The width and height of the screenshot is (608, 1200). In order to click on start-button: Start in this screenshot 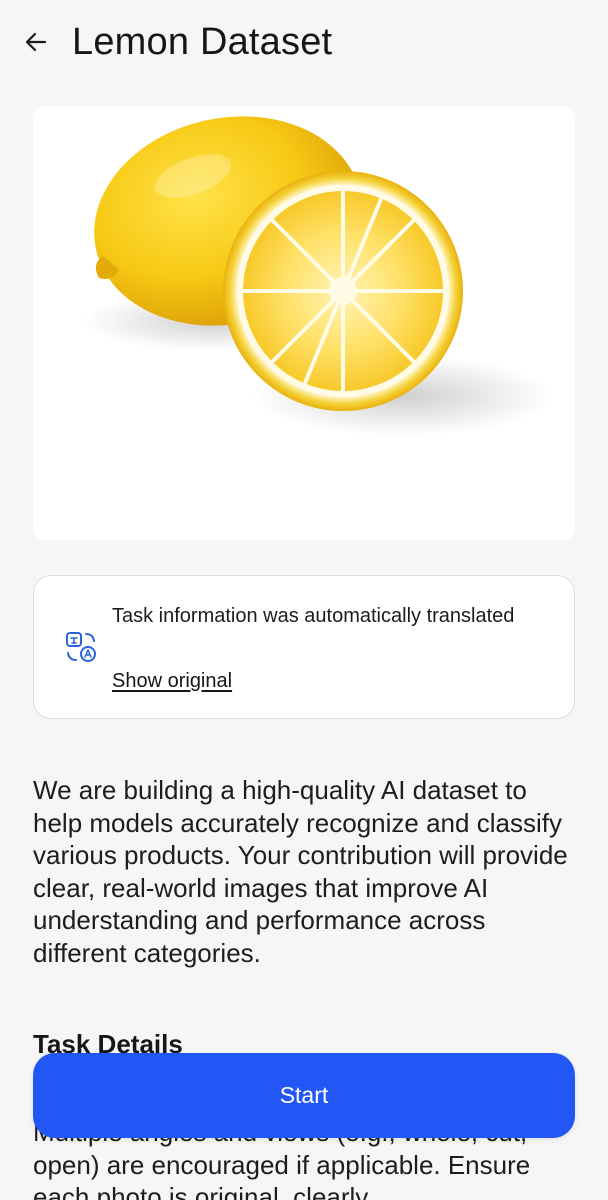, I will do `click(304, 1095)`.